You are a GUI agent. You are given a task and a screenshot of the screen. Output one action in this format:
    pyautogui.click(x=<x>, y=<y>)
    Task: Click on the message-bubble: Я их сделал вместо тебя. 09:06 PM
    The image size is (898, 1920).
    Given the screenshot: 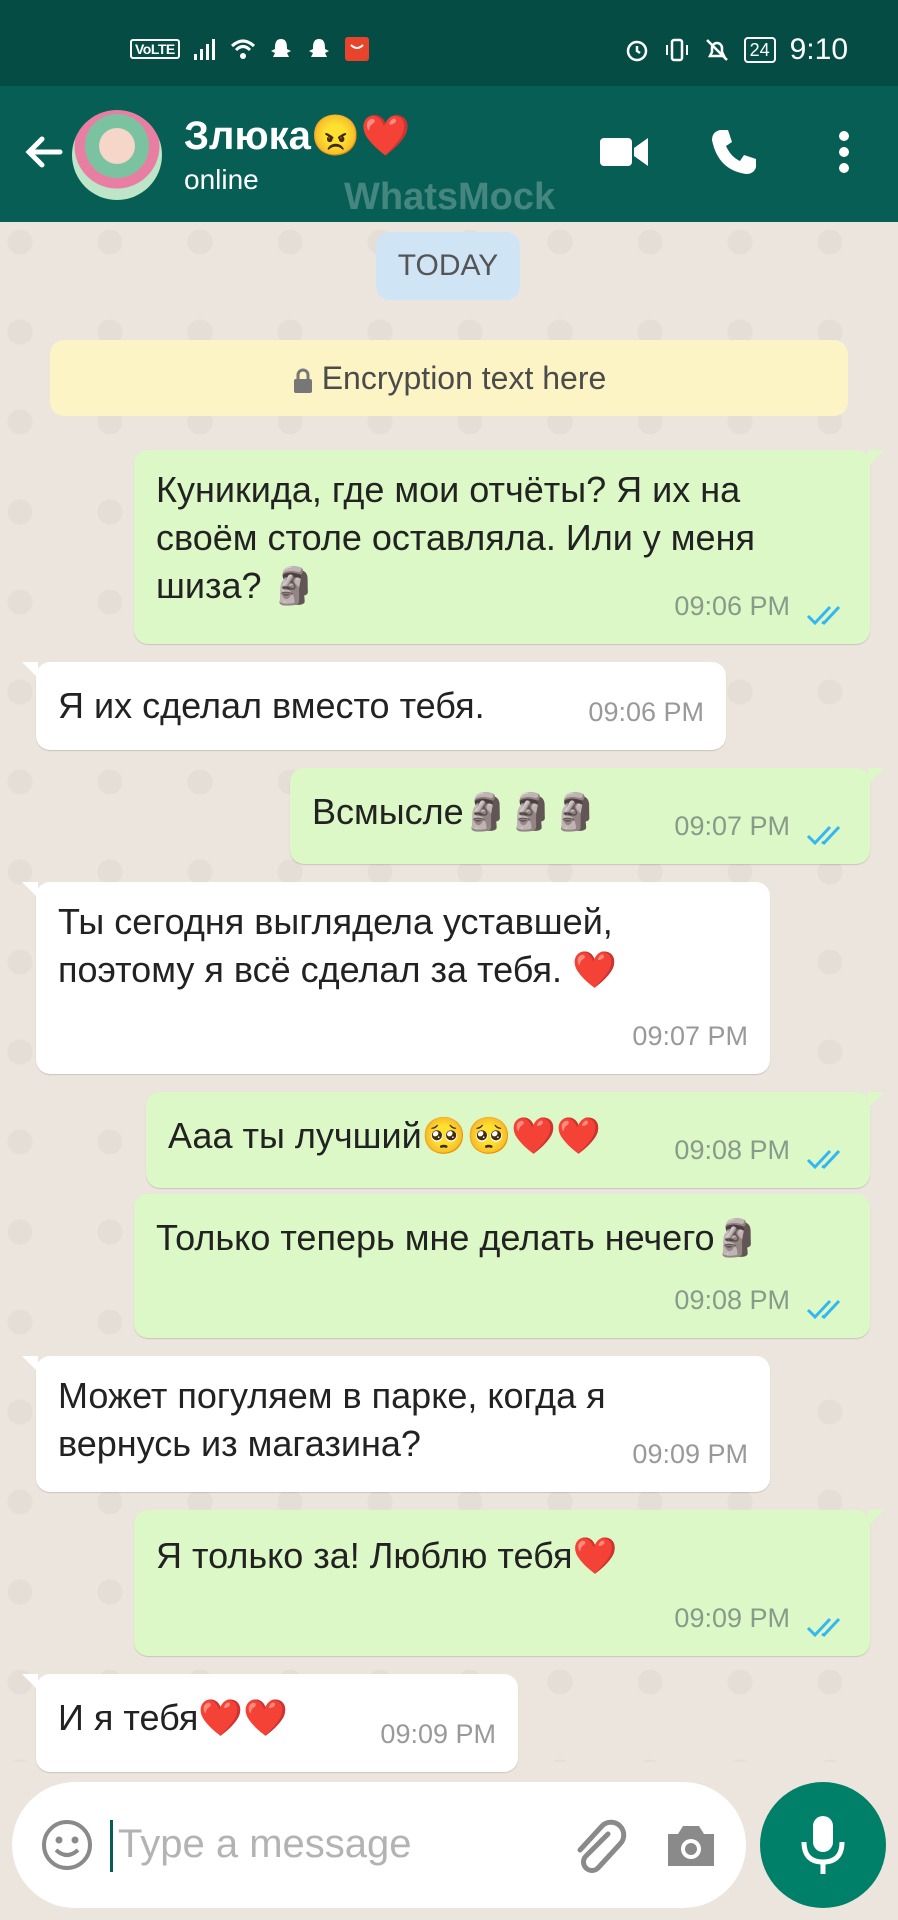 What is the action you would take?
    pyautogui.click(x=374, y=706)
    